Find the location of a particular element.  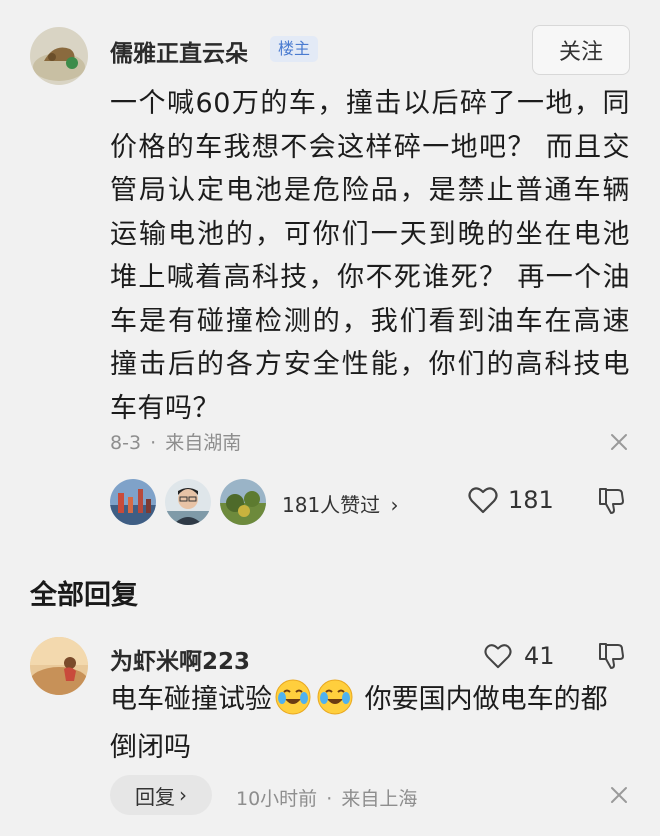

post-author-avatar is located at coordinates (59, 56).